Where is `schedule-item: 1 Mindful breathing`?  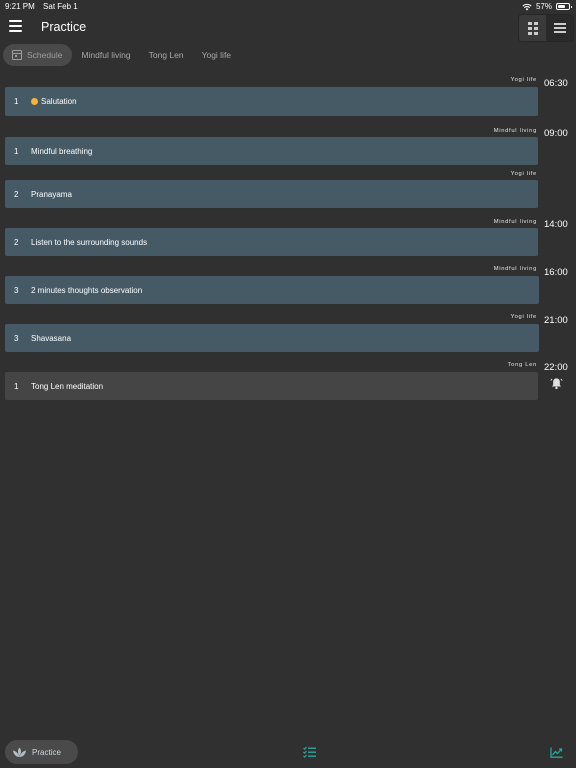
schedule-item: 1 Mindful breathing is located at coordinates (271, 151).